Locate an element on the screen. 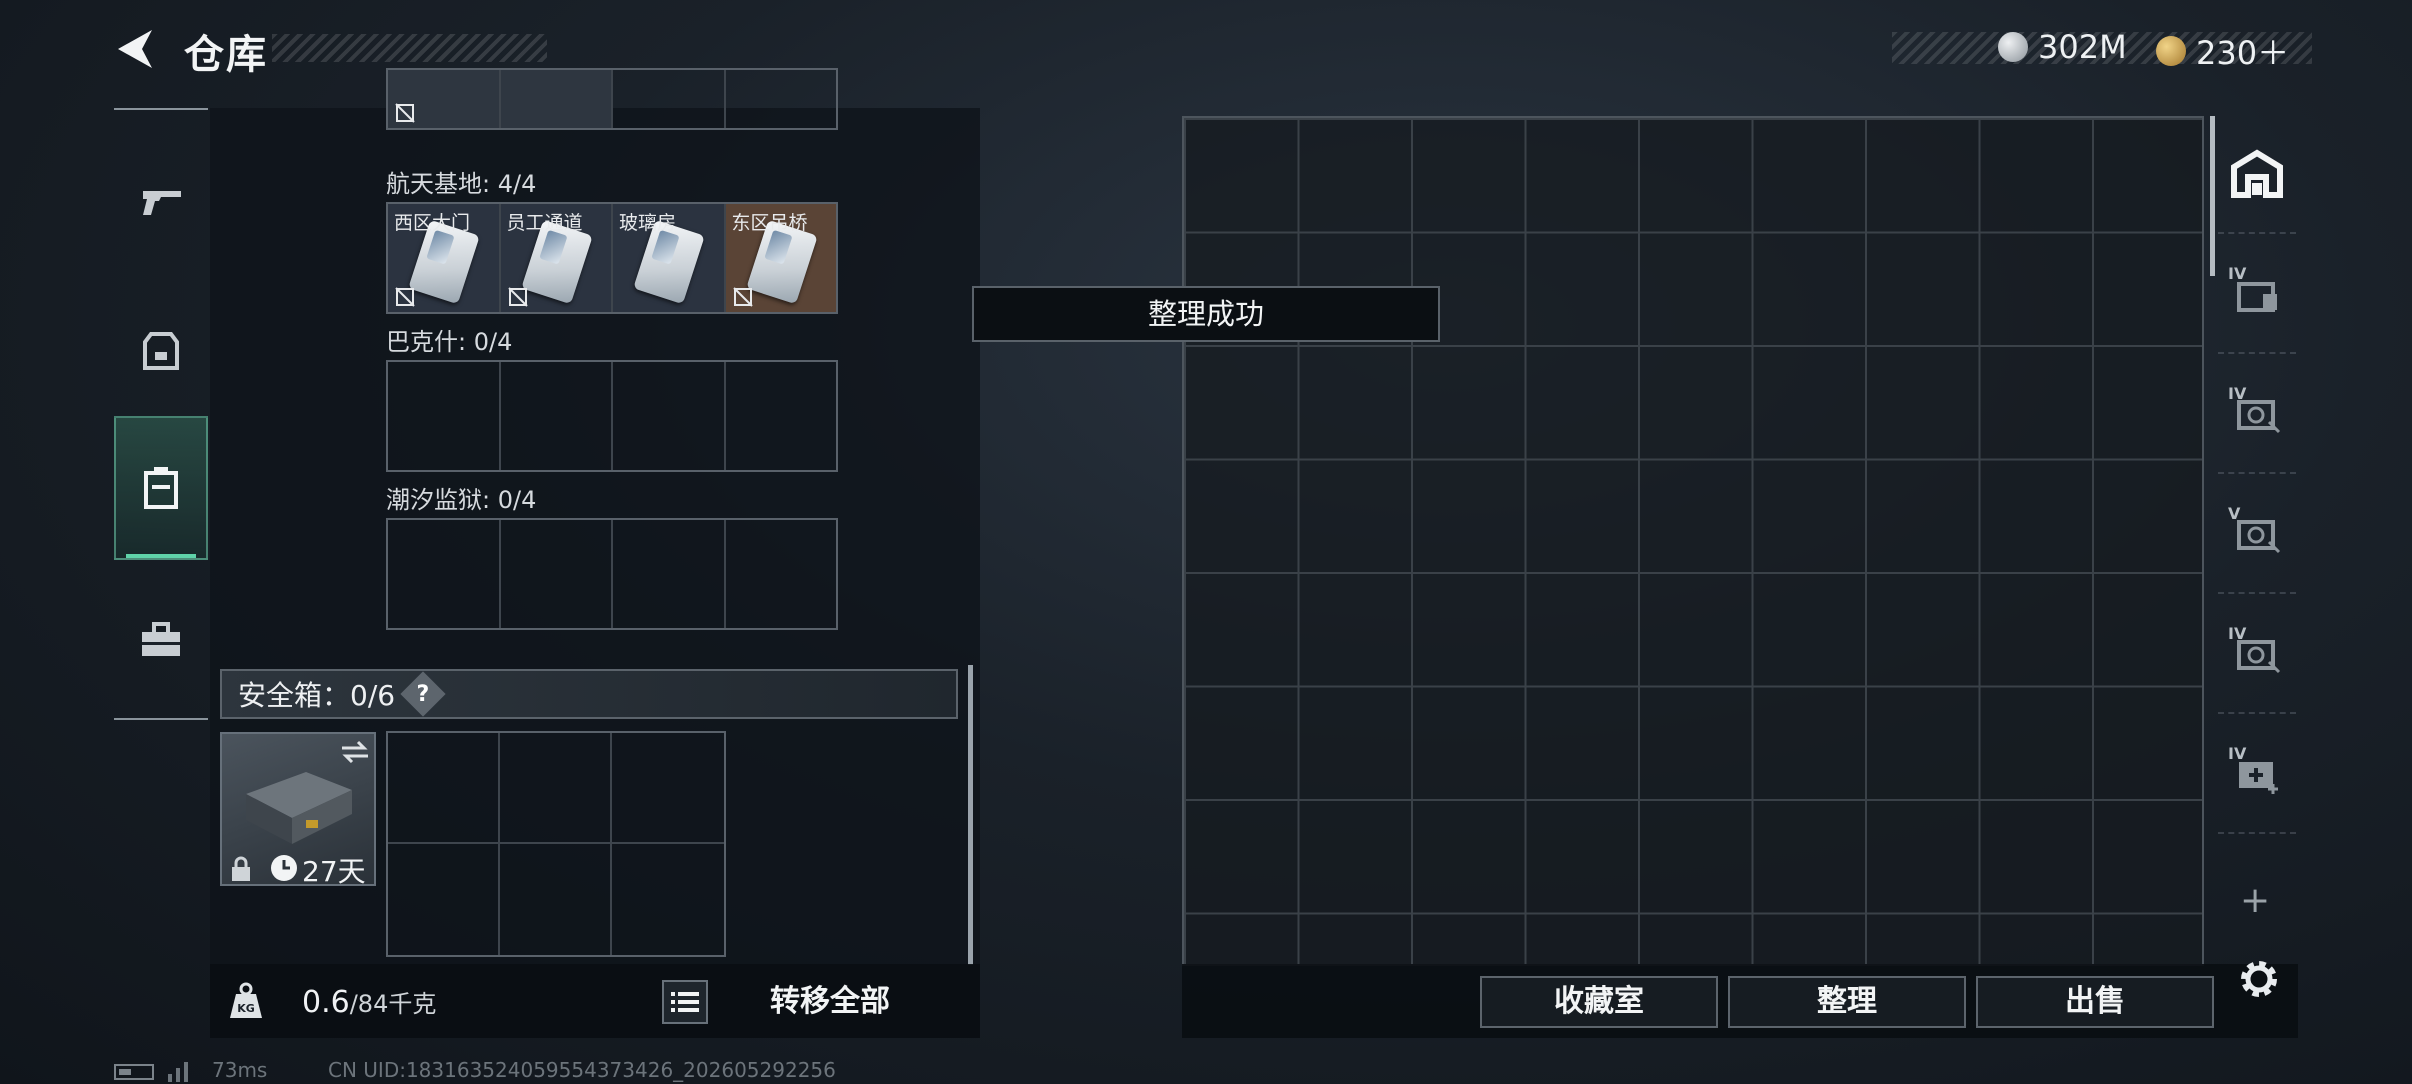  swap-icon is located at coordinates (355, 752).